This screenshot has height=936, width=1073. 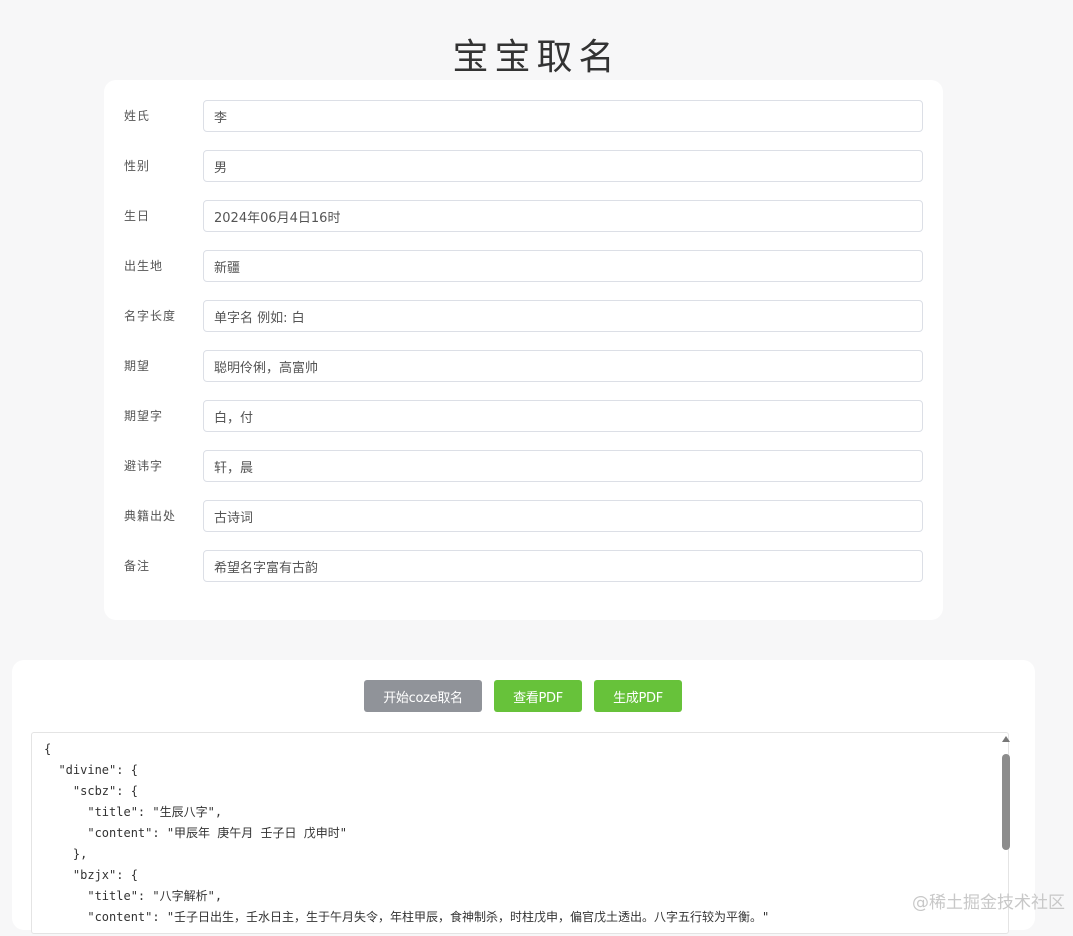 I want to click on form-row-expected-chars: 期望字, so click(x=523, y=416).